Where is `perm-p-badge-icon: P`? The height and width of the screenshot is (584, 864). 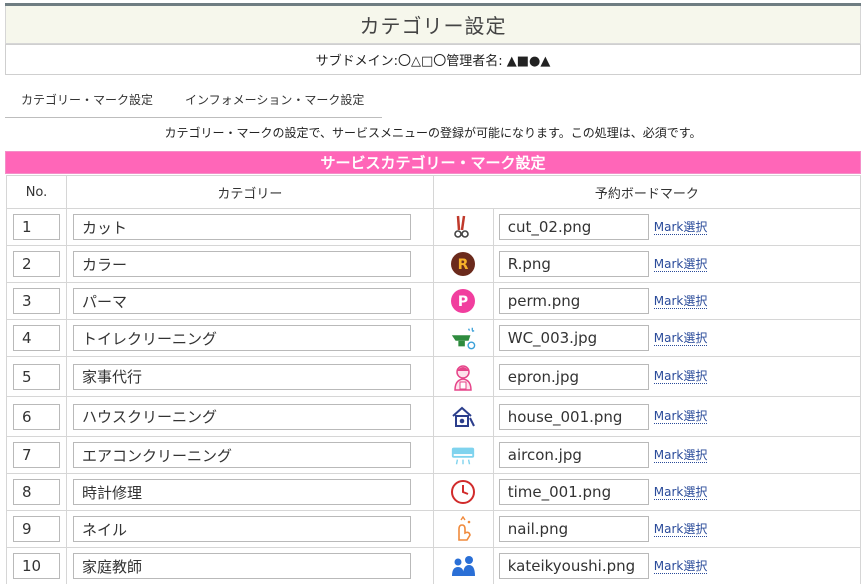 perm-p-badge-icon: P is located at coordinates (463, 301).